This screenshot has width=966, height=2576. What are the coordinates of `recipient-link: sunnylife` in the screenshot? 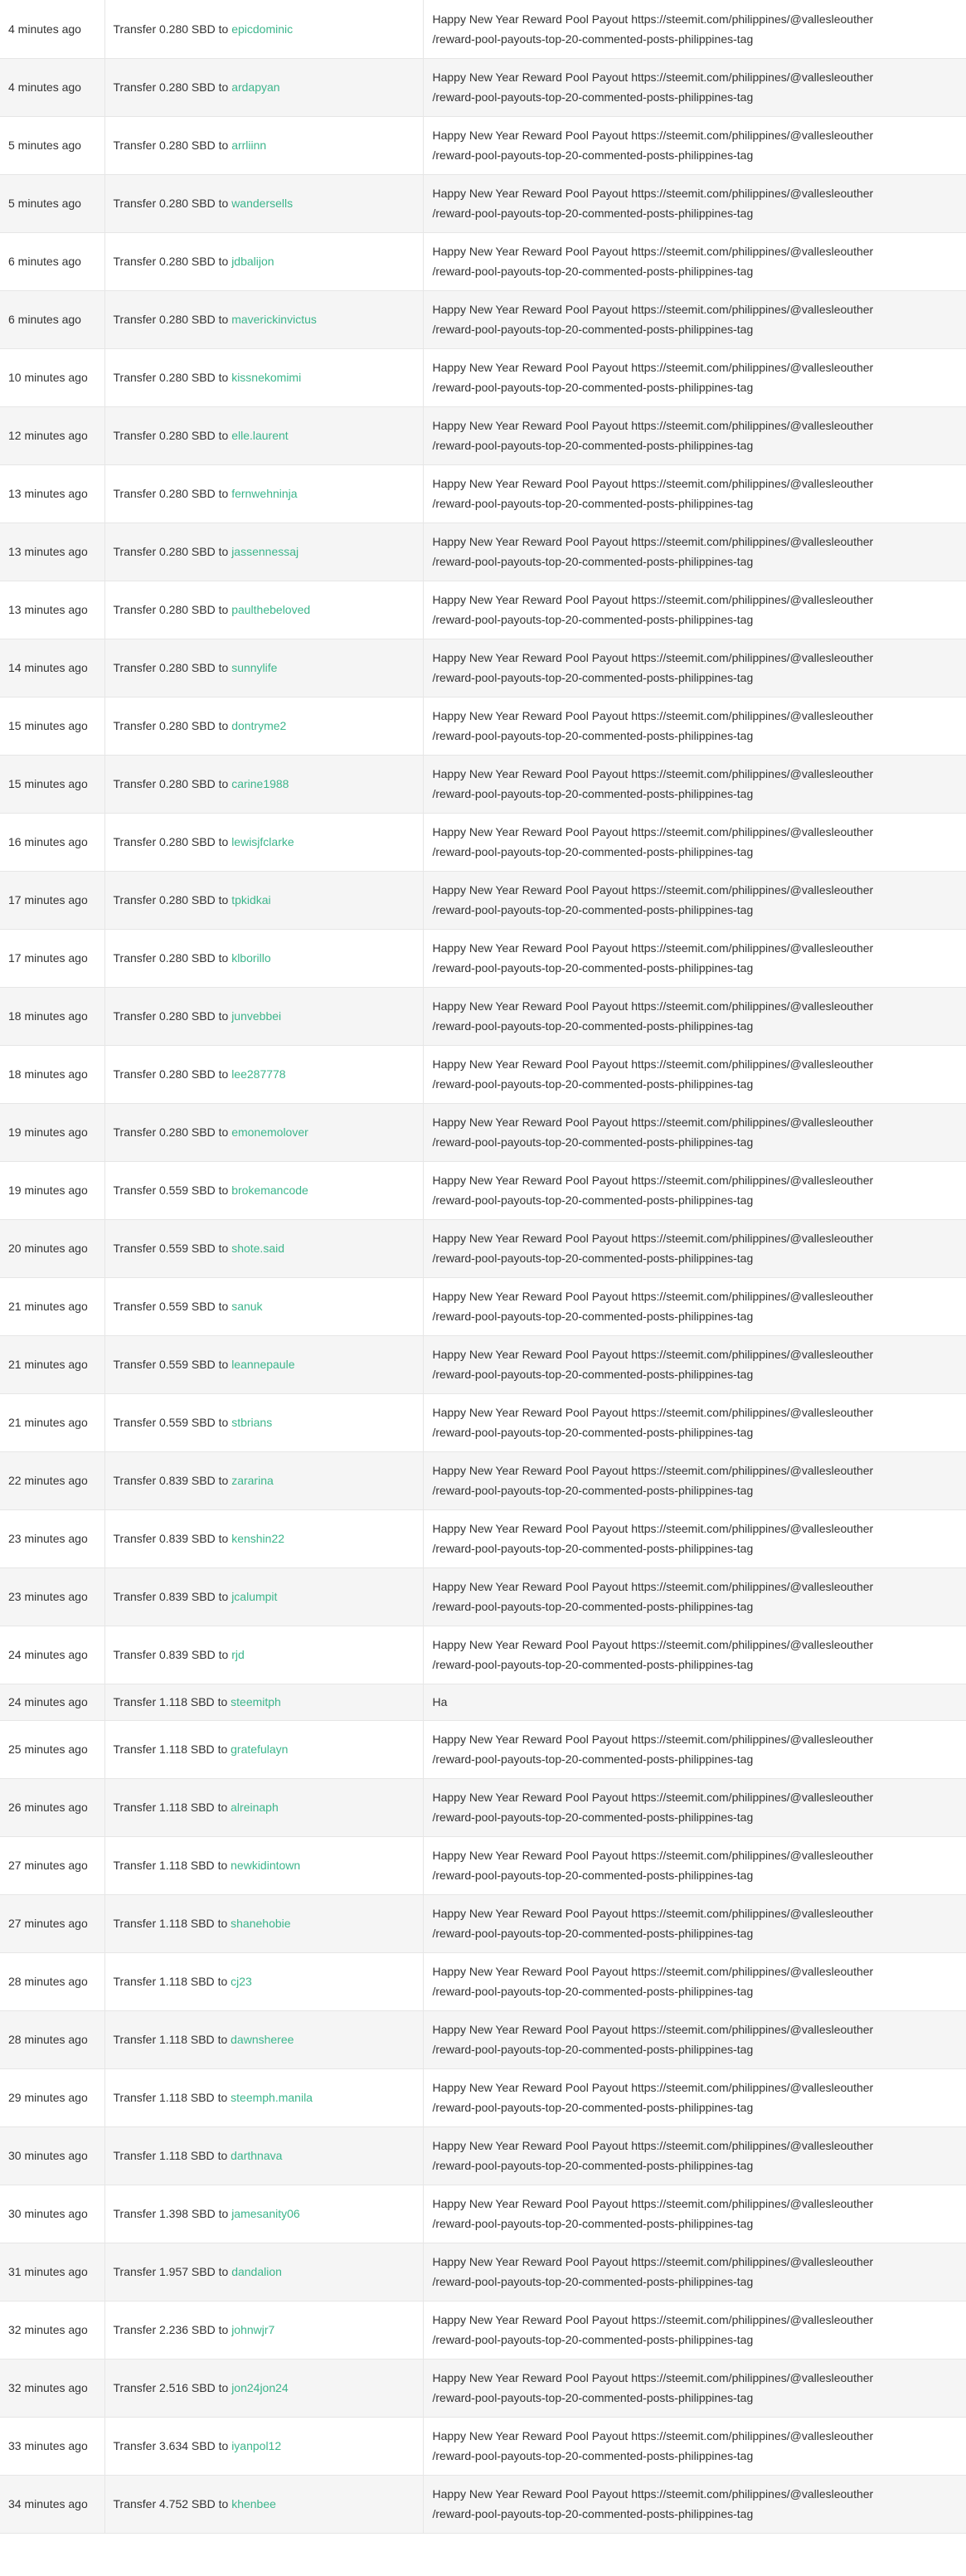 It's located at (254, 667).